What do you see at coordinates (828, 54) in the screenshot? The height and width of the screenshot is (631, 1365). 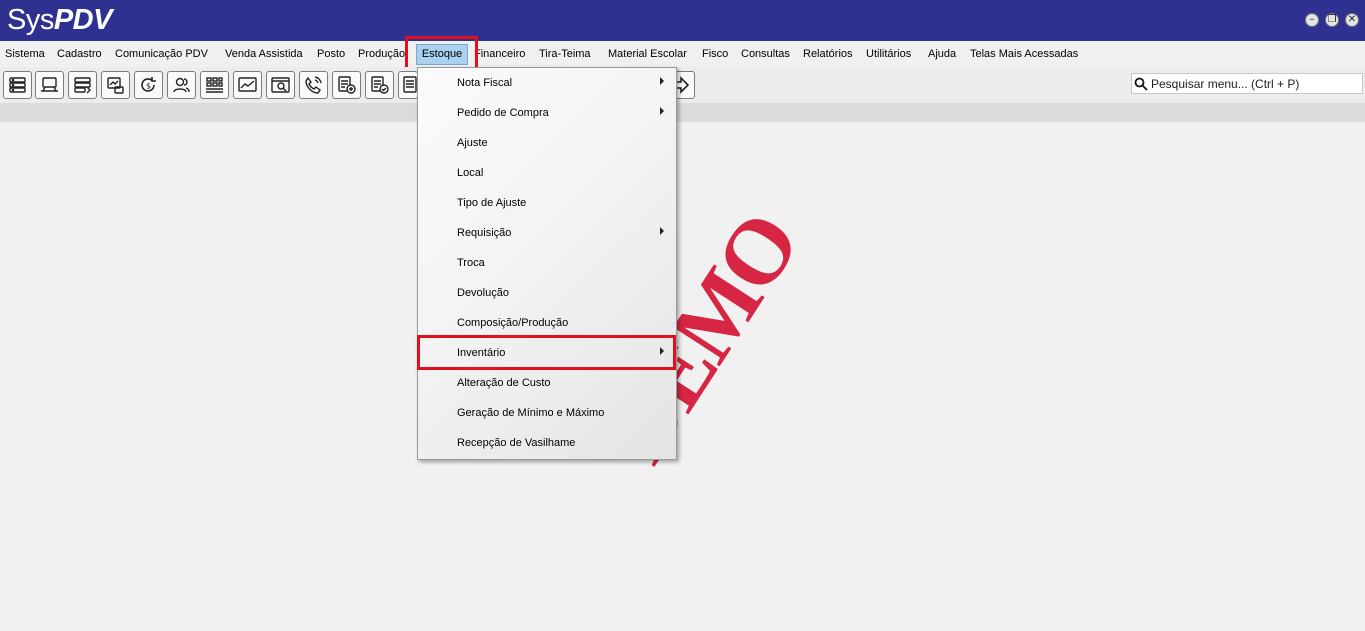 I see `menu-relatorios: Relatórios` at bounding box center [828, 54].